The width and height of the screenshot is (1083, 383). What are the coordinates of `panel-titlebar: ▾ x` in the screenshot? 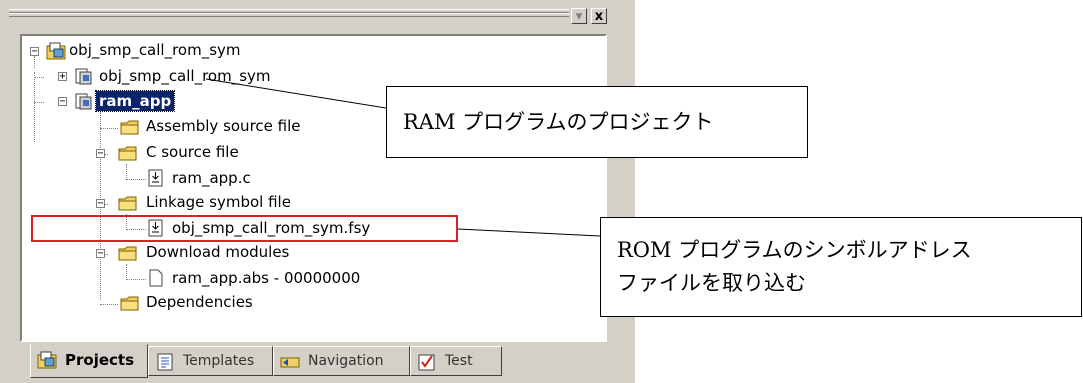 It's located at (318, 18).